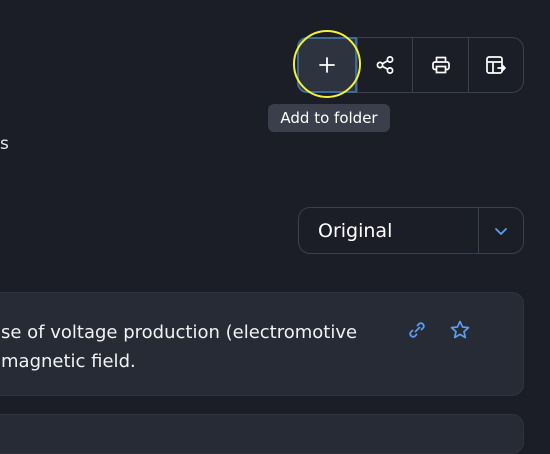 This screenshot has height=454, width=550. I want to click on view-mode-dropdown-toggle, so click(500, 230).